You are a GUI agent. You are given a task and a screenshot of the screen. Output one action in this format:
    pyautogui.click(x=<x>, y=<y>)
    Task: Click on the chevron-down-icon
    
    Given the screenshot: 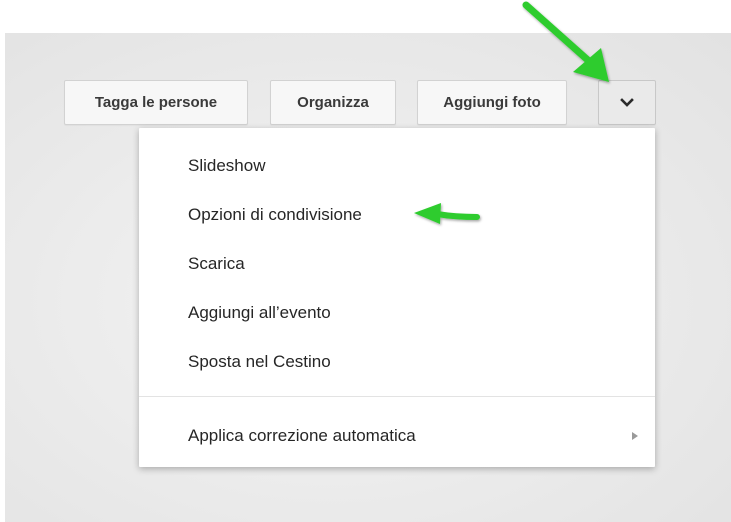 What is the action you would take?
    pyautogui.click(x=627, y=102)
    